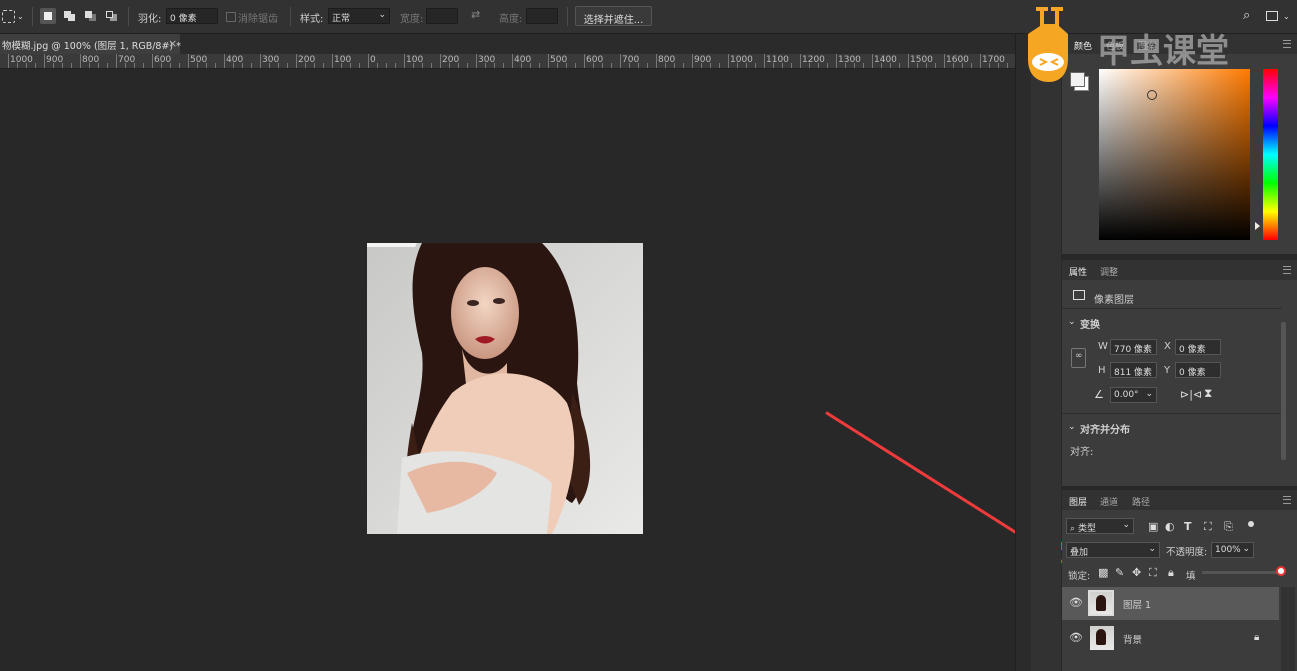  Describe the element at coordinates (1078, 271) in the screenshot. I see `tab-properties: 属性` at that location.